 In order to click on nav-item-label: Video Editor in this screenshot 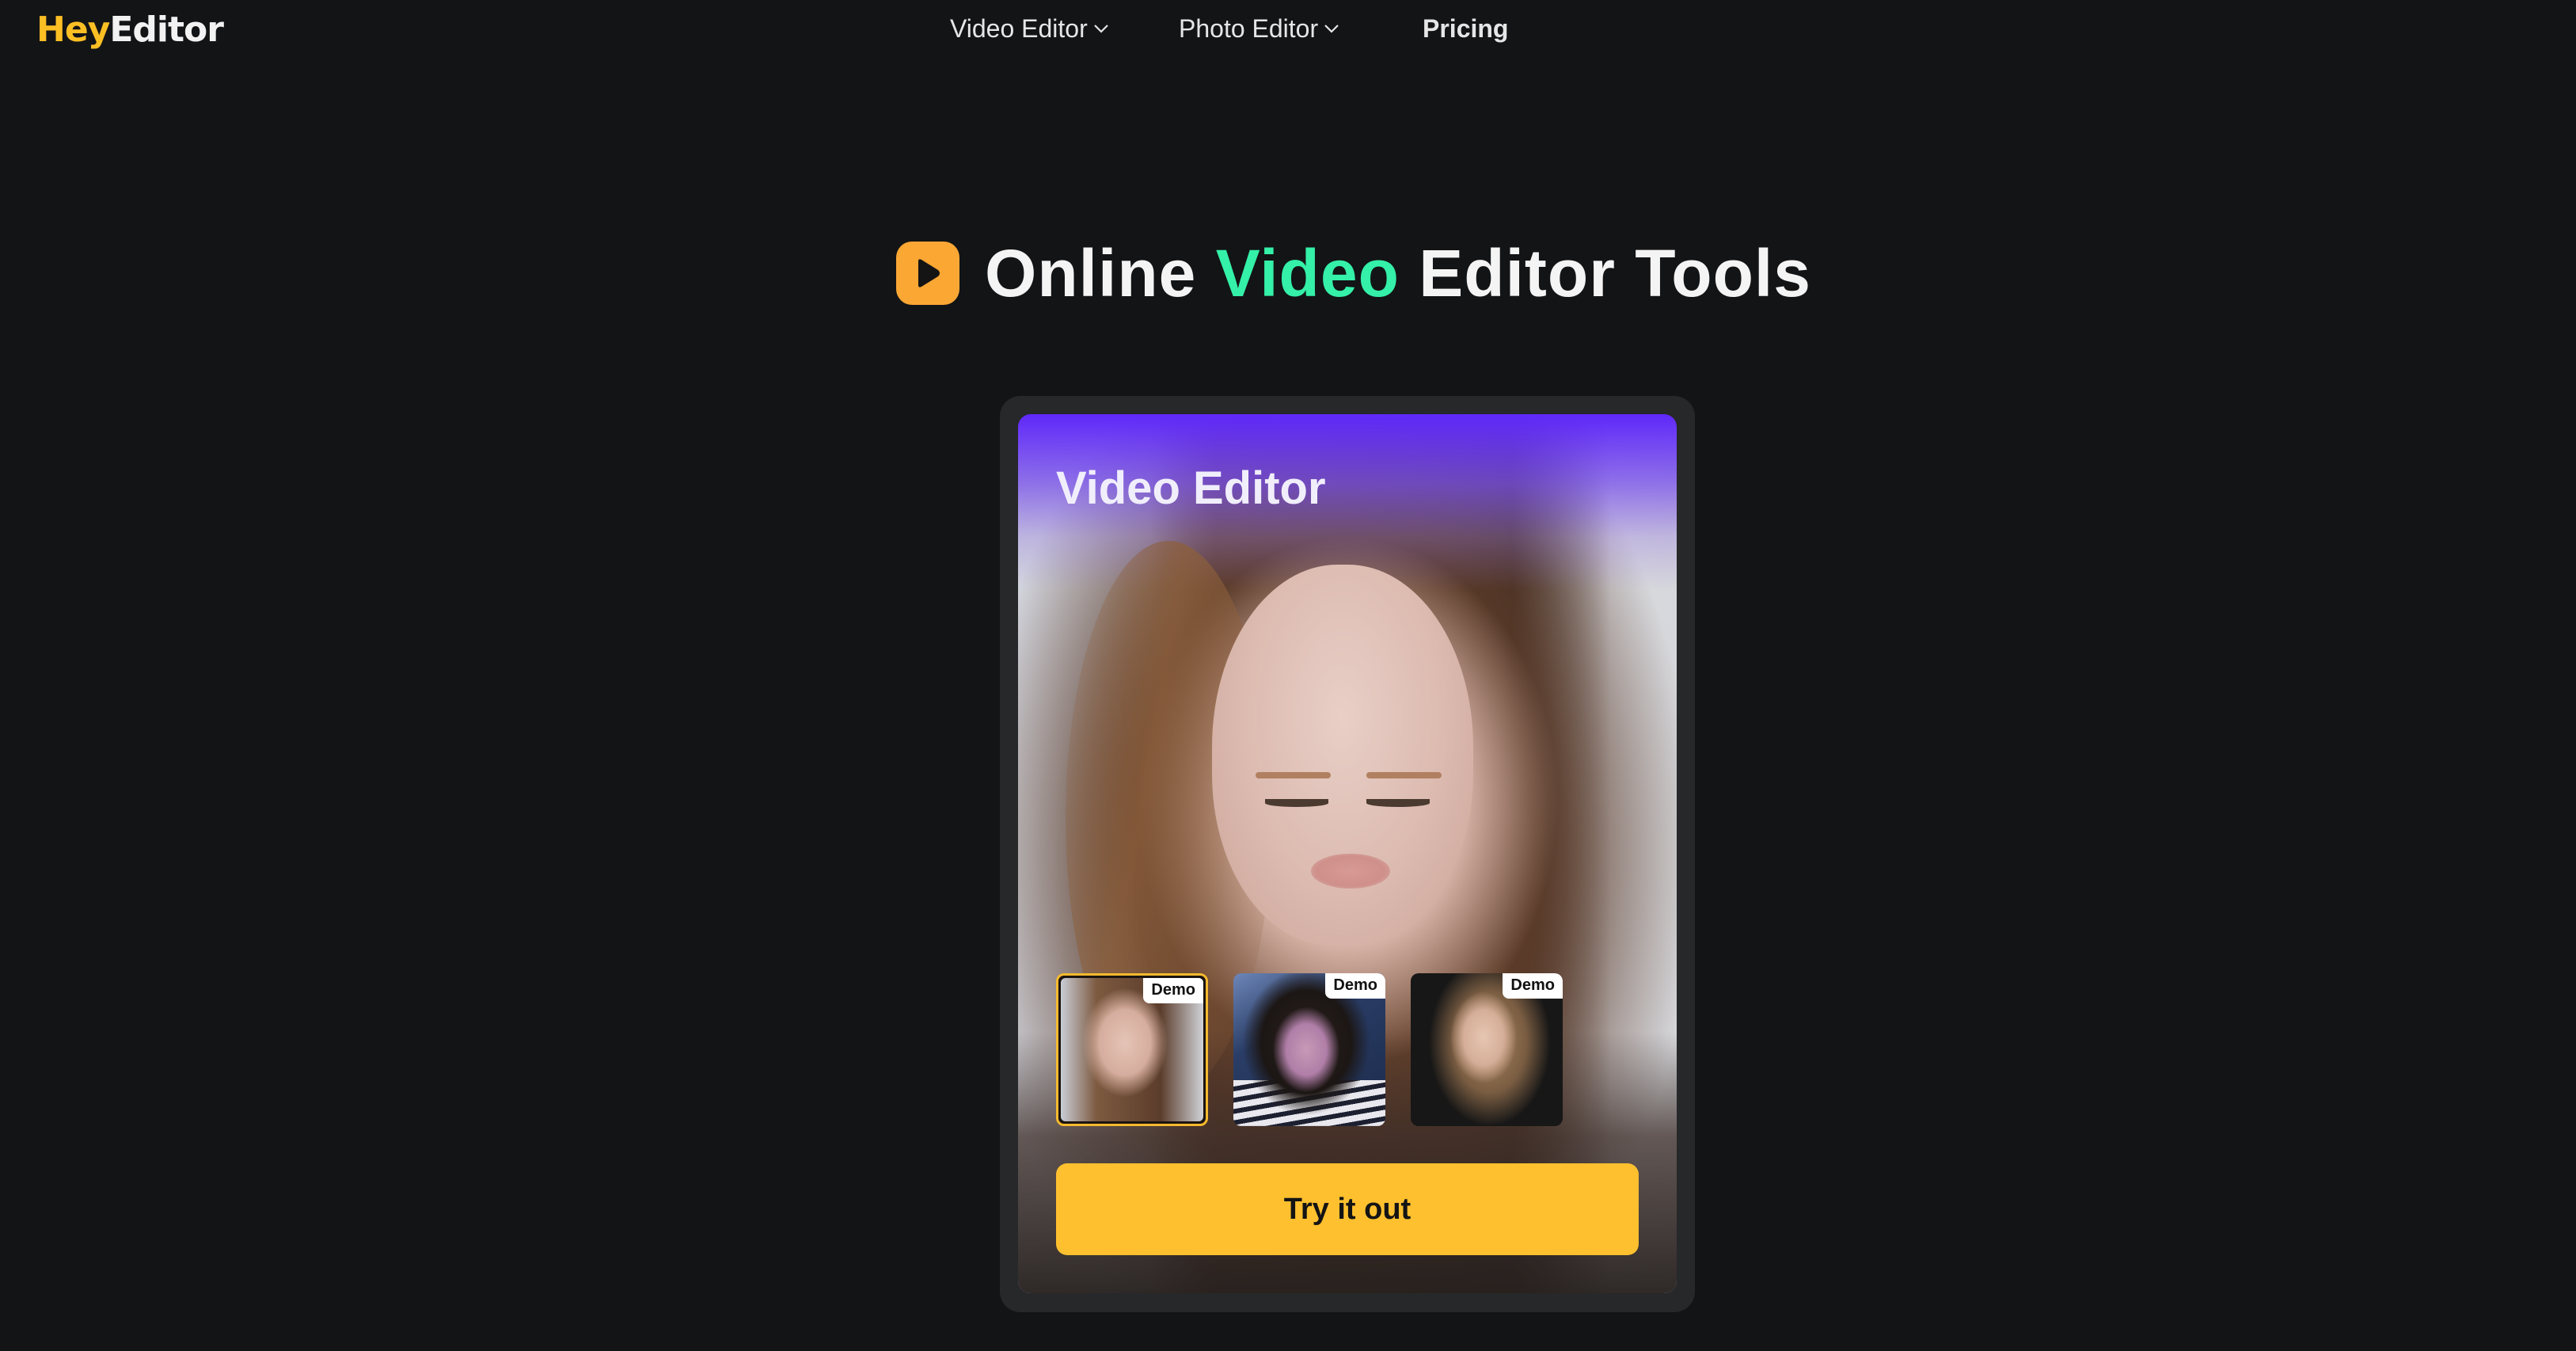, I will do `click(1019, 29)`.